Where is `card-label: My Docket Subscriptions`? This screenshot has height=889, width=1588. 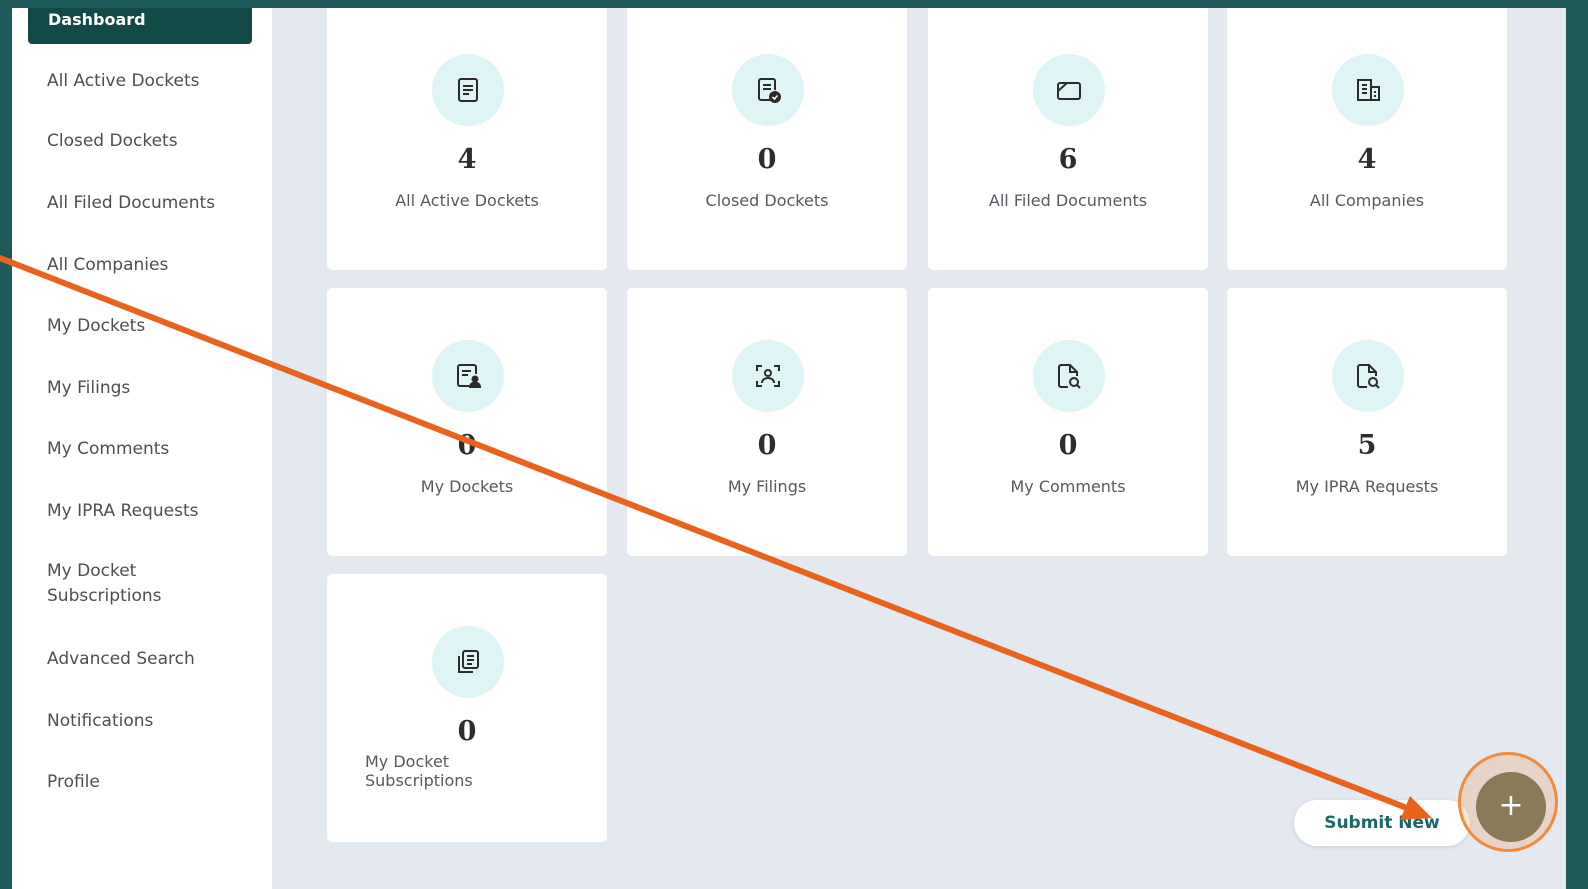
card-label: My Docket Subscriptions is located at coordinates (486, 771).